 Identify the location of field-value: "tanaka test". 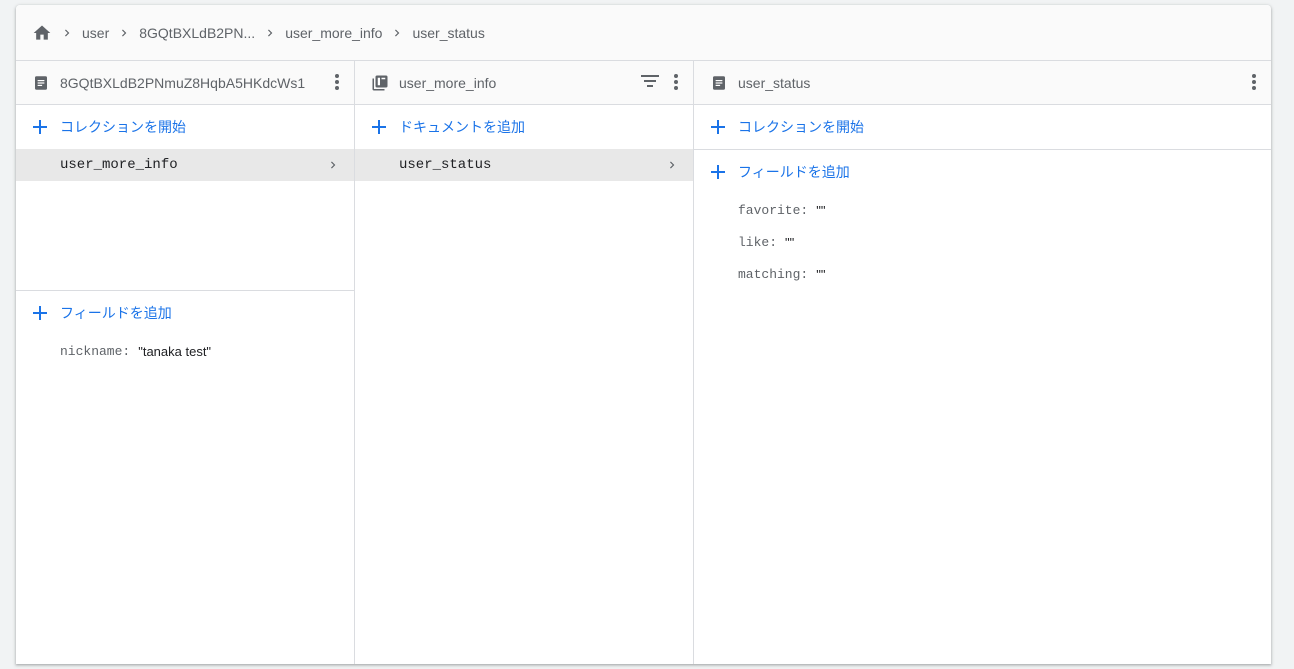
(175, 351).